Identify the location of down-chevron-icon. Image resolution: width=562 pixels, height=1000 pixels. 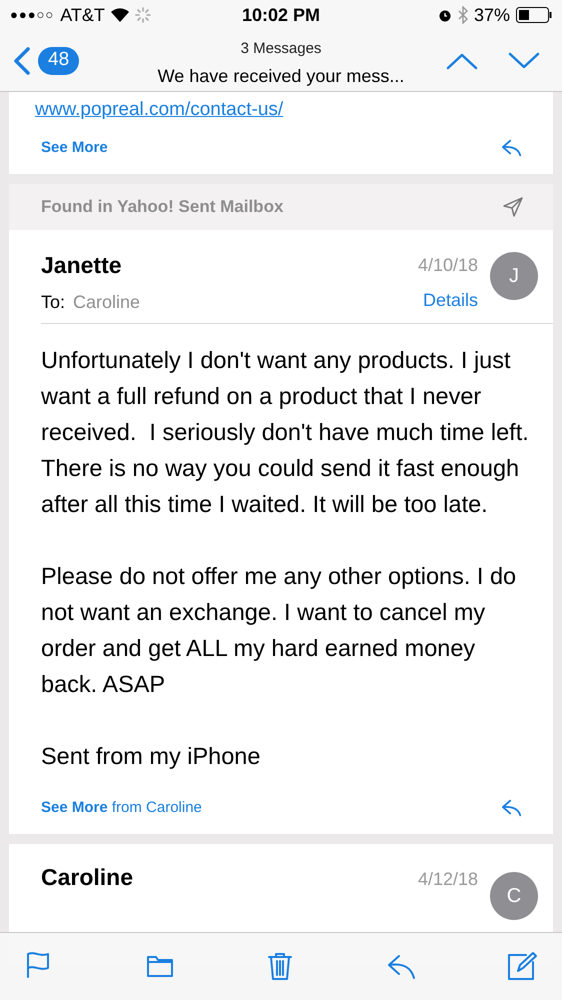
(524, 61).